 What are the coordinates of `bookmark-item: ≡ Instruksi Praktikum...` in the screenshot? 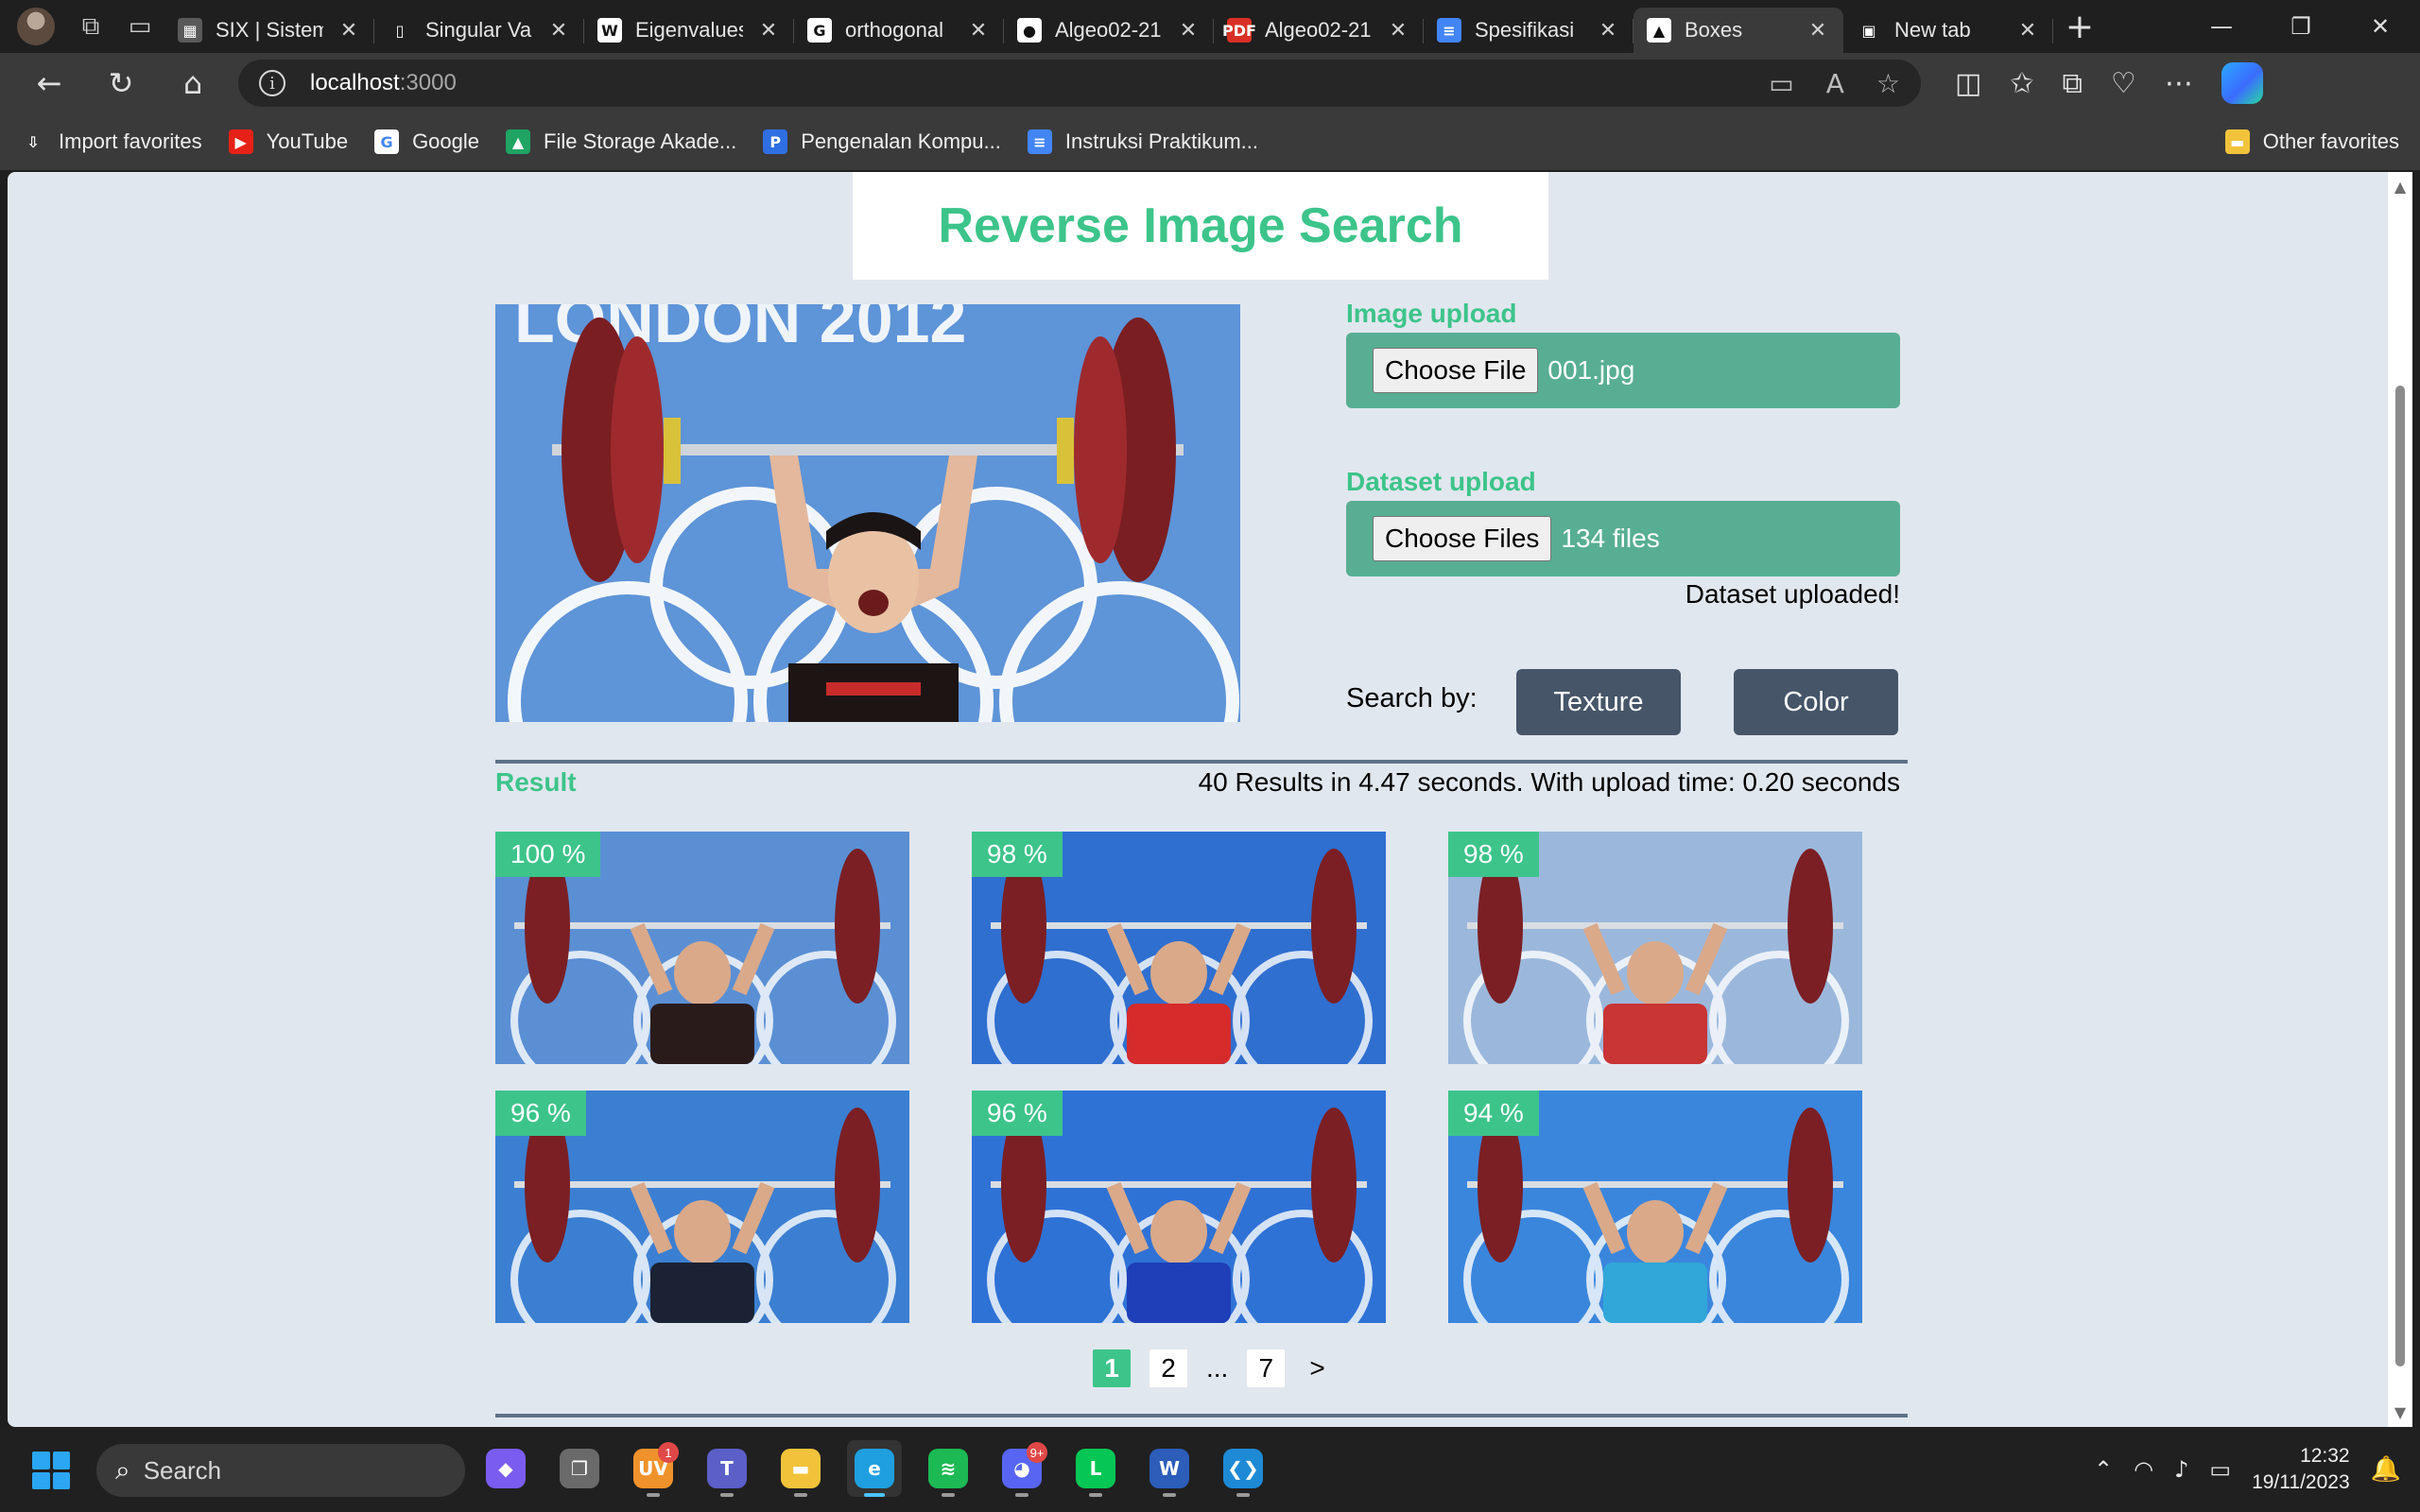 It's located at (1143, 141).